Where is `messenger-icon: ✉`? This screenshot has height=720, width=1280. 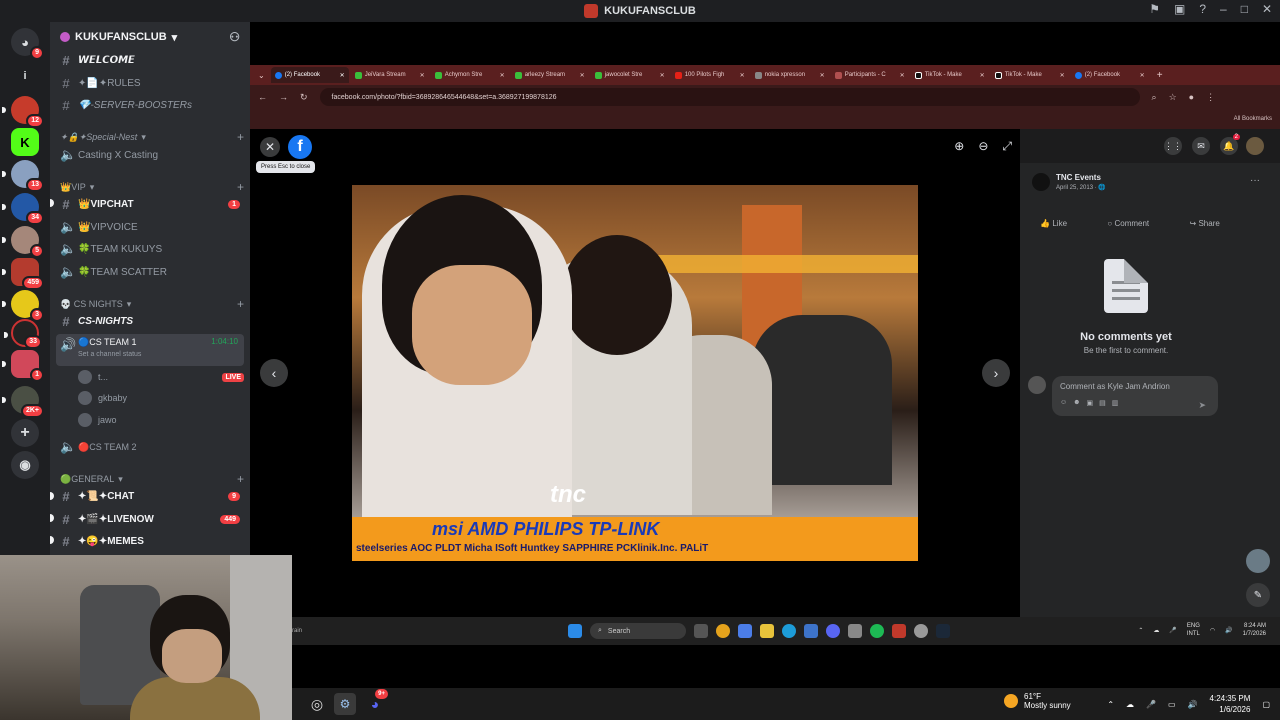 messenger-icon: ✉ is located at coordinates (1201, 146).